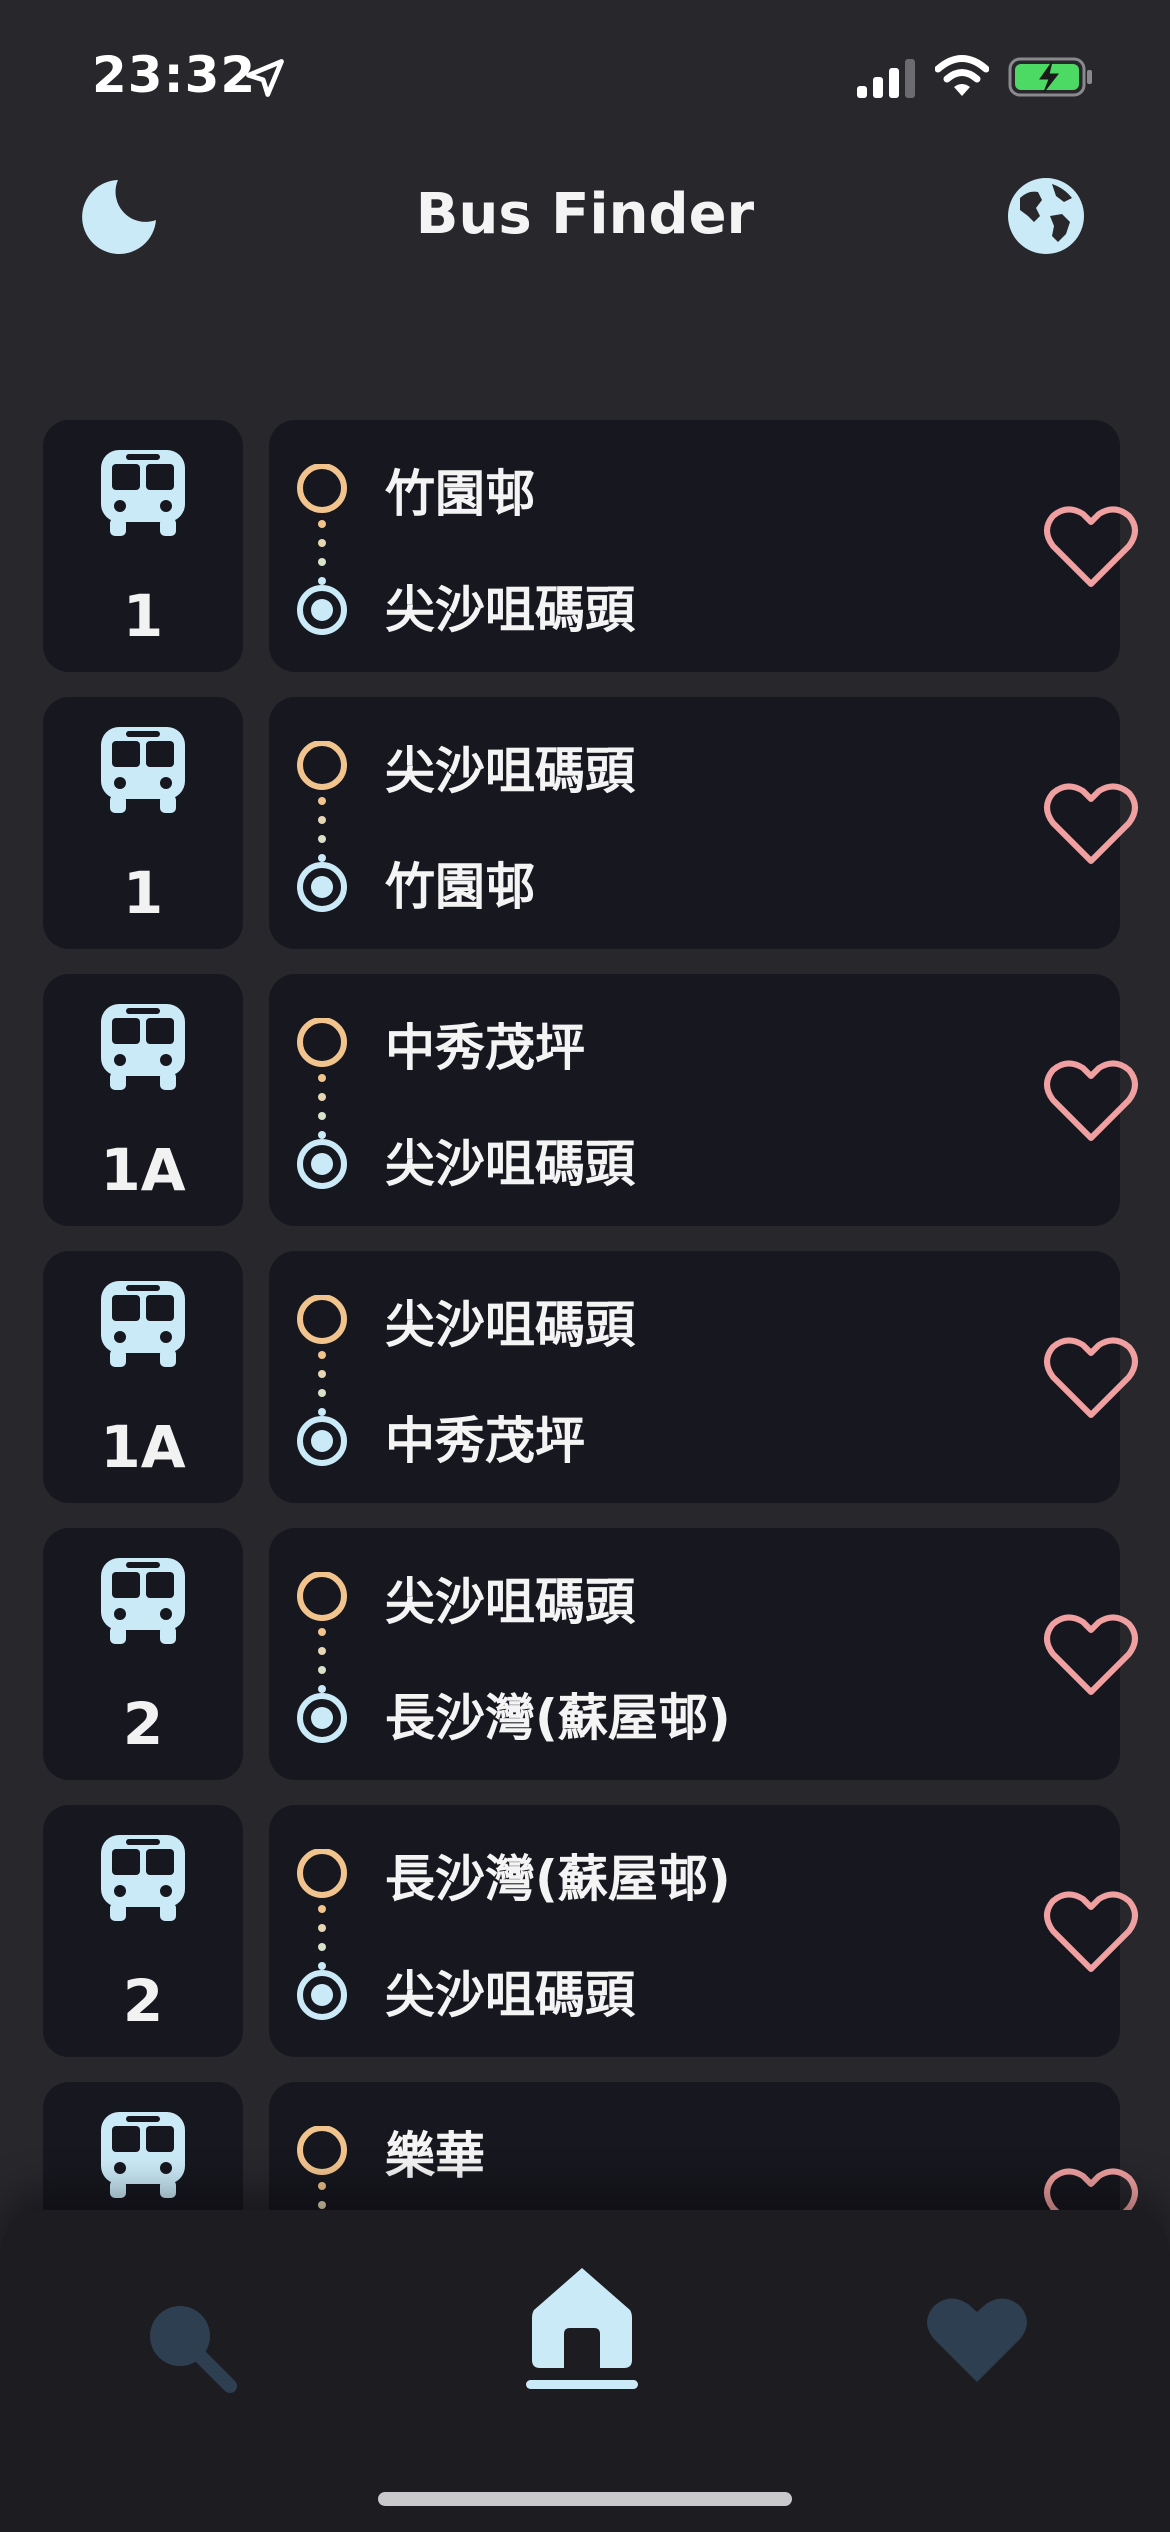  What do you see at coordinates (193, 2349) in the screenshot?
I see `search-icon` at bounding box center [193, 2349].